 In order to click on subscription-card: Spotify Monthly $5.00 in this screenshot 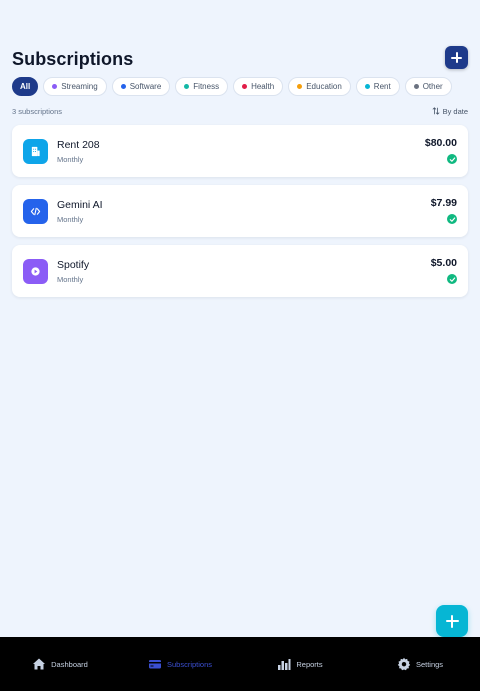, I will do `click(240, 271)`.